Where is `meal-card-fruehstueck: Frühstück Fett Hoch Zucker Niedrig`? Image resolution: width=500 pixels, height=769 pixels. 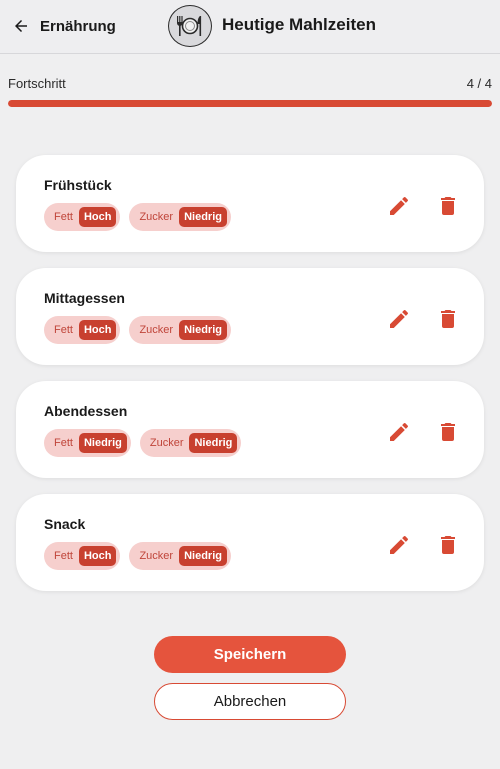
meal-card-fruehstueck: Frühstück Fett Hoch Zucker Niedrig is located at coordinates (250, 203).